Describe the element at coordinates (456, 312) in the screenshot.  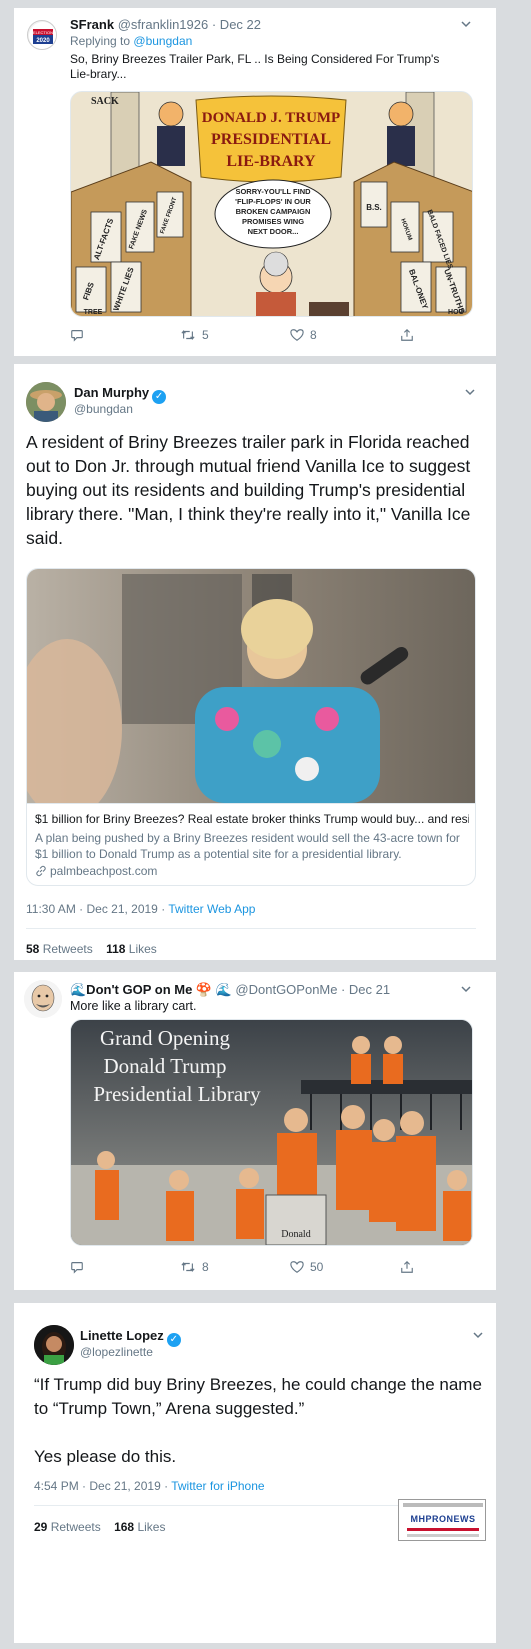
I see `book-hoo: HOO` at that location.